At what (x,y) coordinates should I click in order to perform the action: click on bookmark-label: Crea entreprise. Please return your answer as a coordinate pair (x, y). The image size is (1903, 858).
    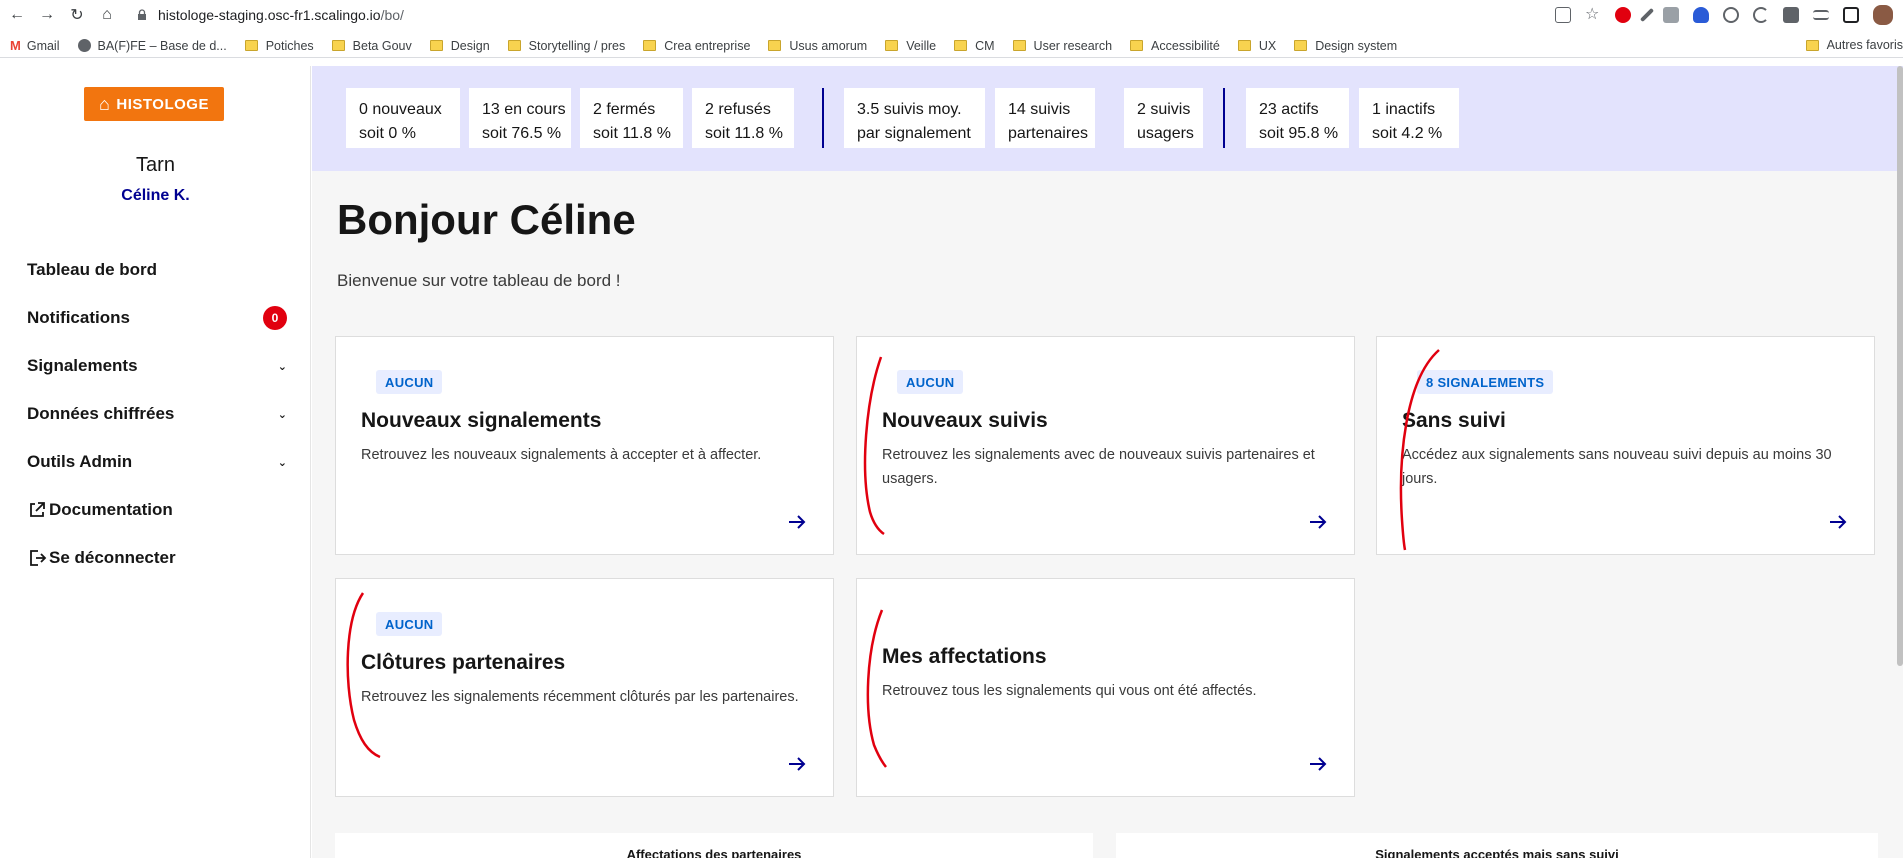
    Looking at the image, I should click on (707, 45).